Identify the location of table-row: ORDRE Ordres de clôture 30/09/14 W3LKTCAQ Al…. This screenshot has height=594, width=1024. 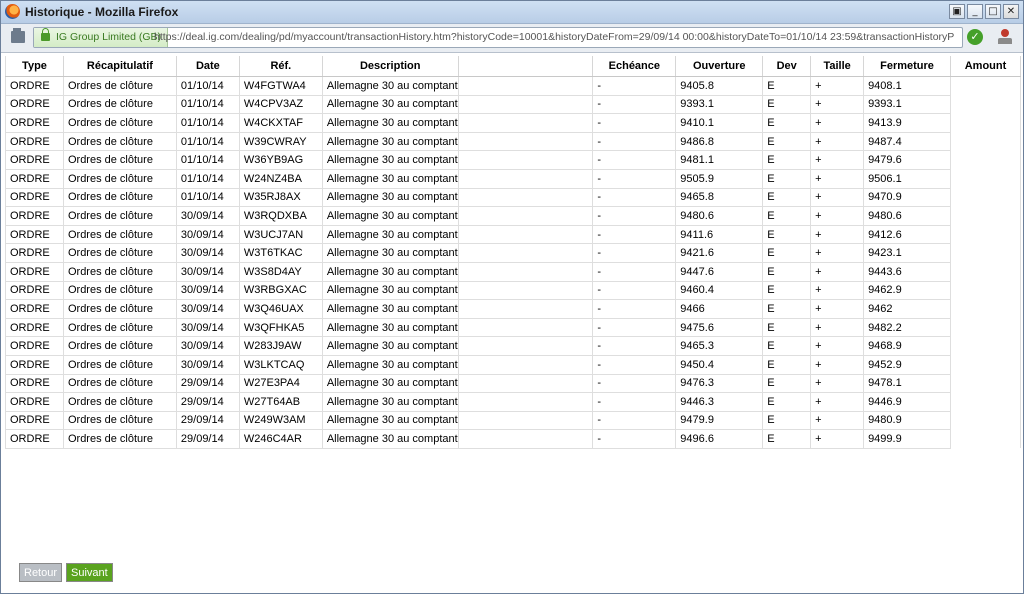
(513, 365).